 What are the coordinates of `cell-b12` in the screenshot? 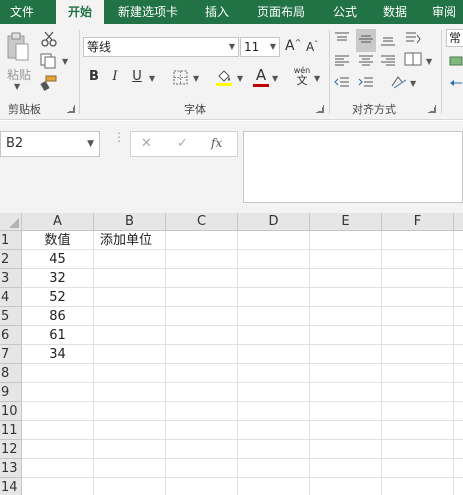 It's located at (130, 449).